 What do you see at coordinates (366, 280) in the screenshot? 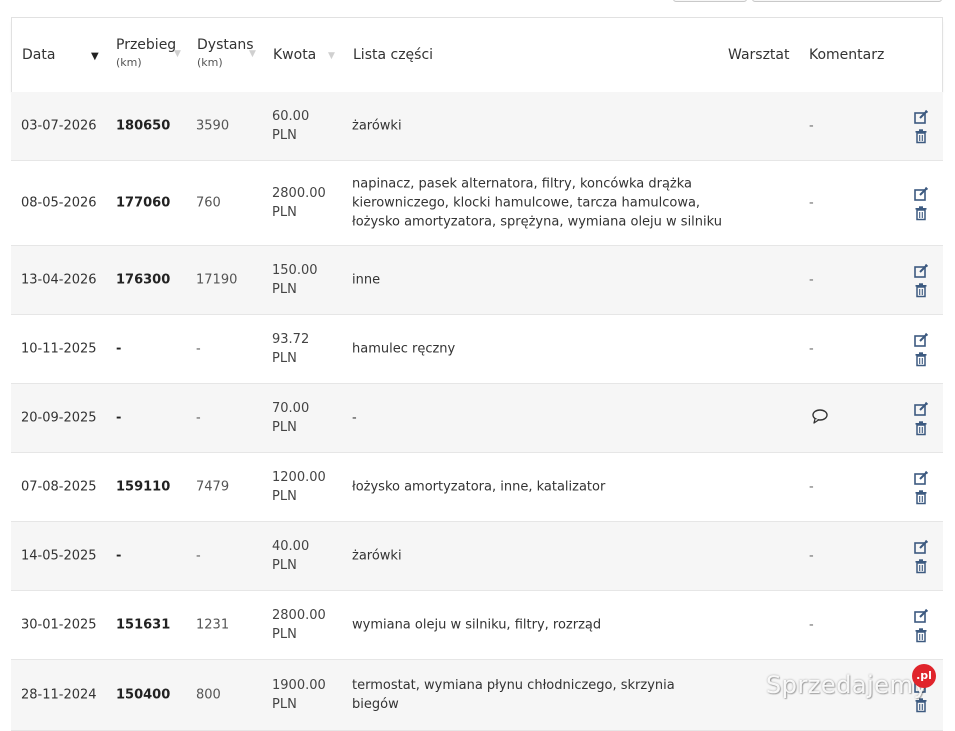
I see `cell-parts: inne` at bounding box center [366, 280].